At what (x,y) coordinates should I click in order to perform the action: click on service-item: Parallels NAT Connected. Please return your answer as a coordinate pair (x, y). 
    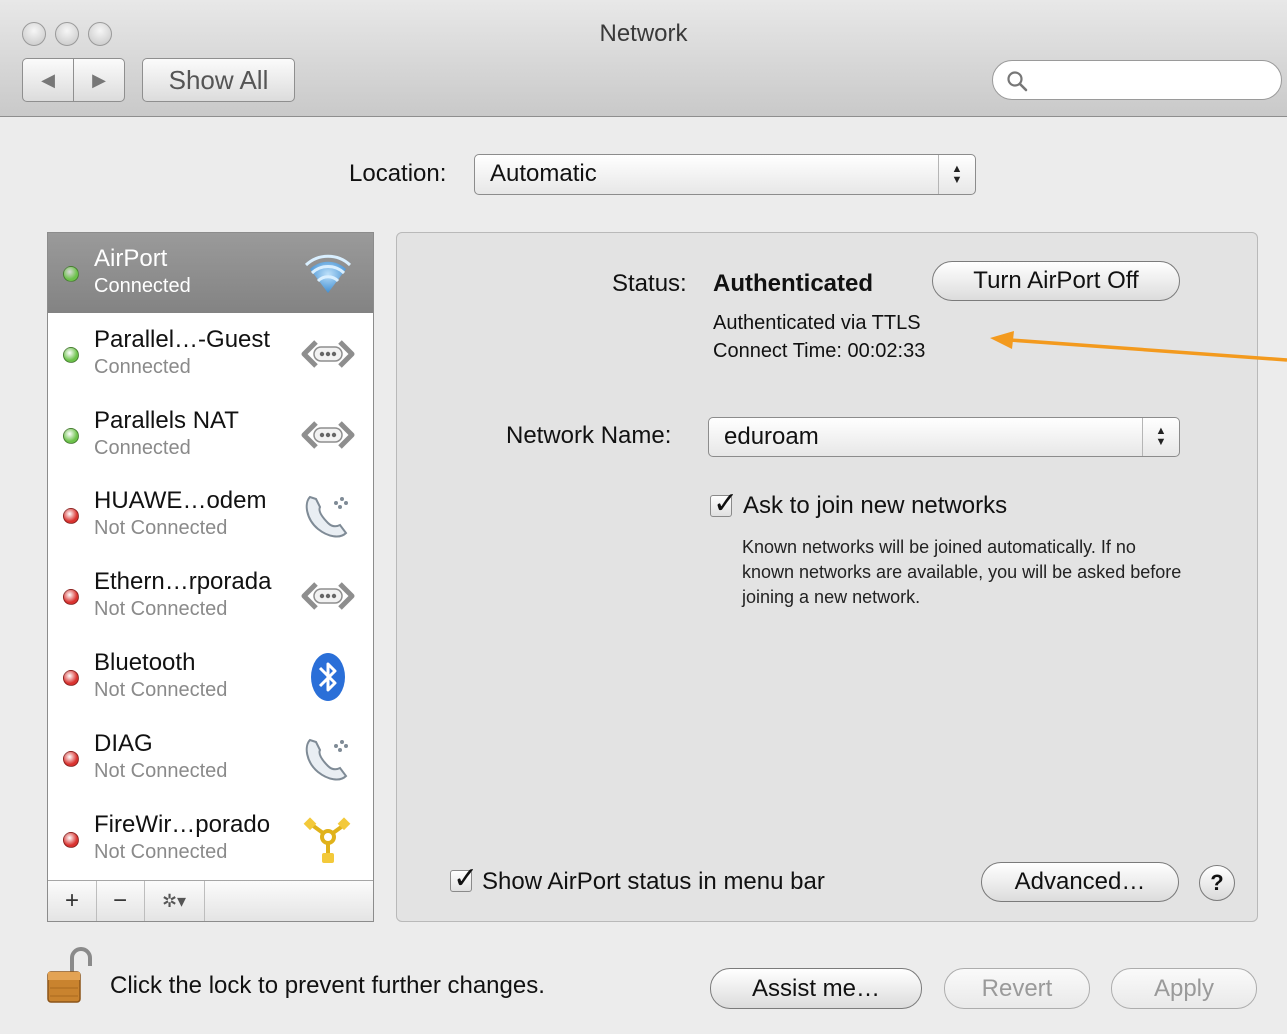
    Looking at the image, I should click on (210, 435).